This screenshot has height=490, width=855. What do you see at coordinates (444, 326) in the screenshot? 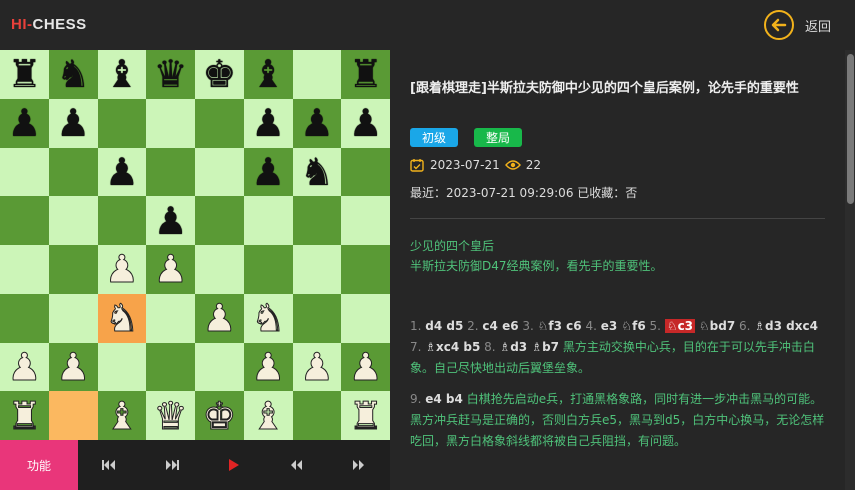
I see `move-link: d4 d5` at bounding box center [444, 326].